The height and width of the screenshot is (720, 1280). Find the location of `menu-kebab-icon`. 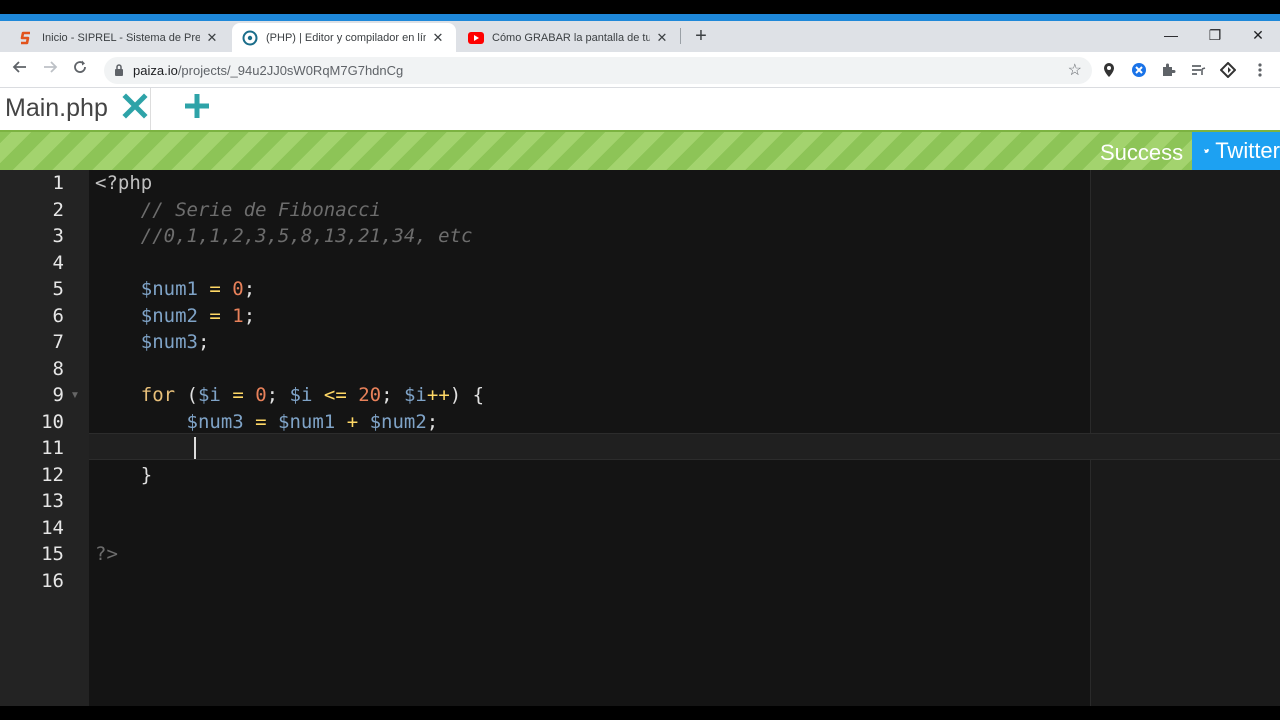

menu-kebab-icon is located at coordinates (1260, 70).